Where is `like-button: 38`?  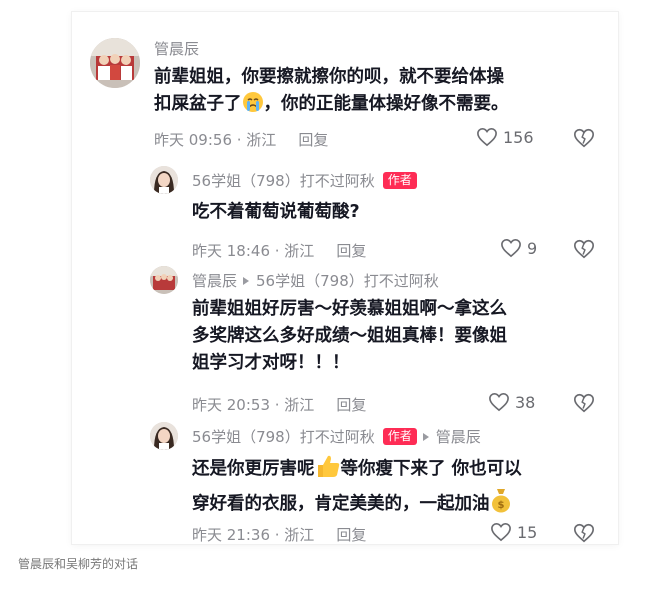
like-button: 38 is located at coordinates (511, 402).